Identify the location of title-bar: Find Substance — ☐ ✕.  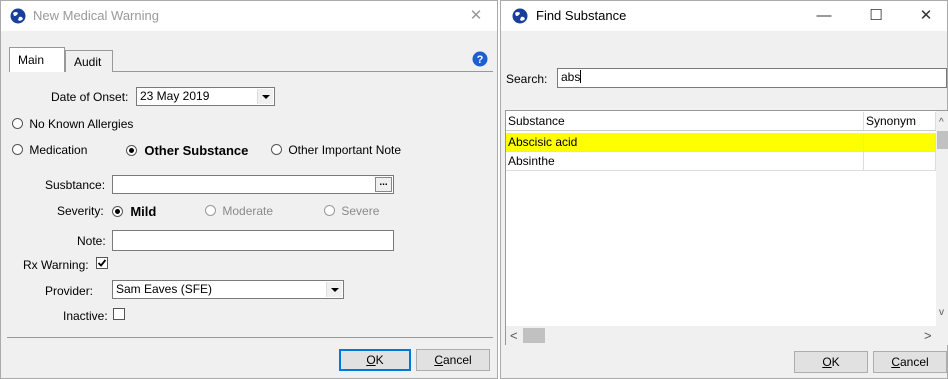
(724, 16).